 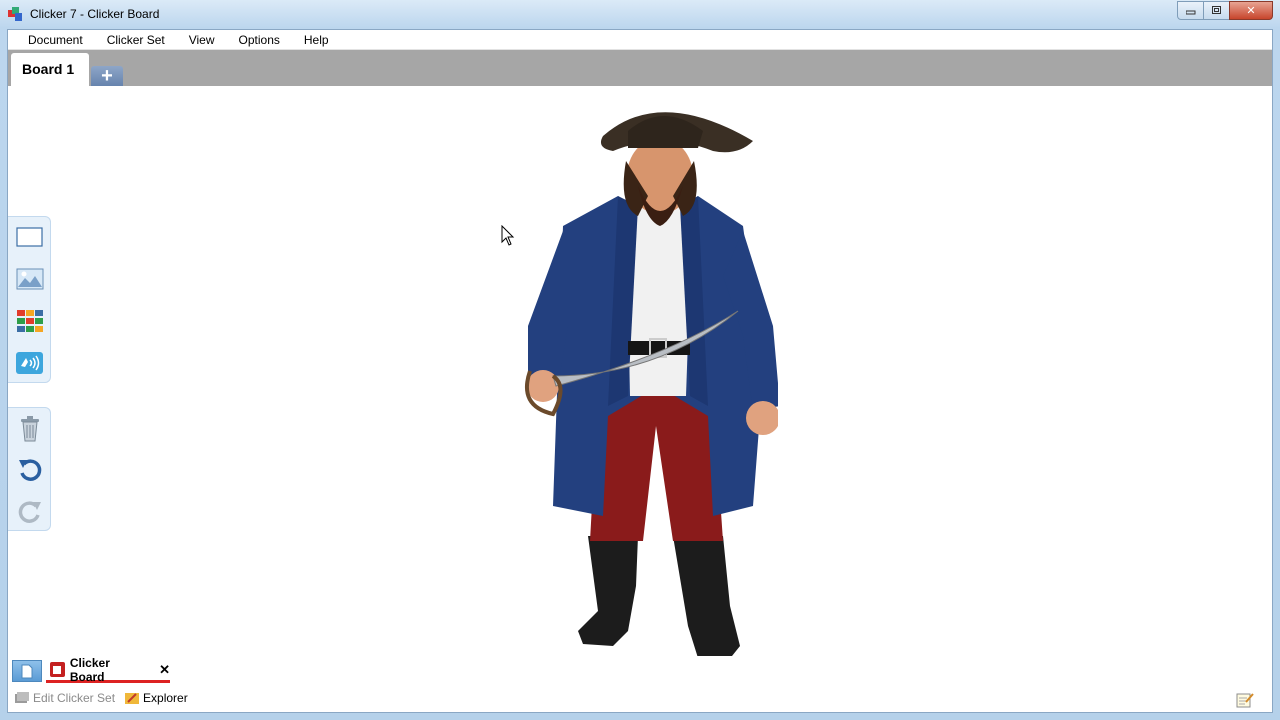 I want to click on redo-button, so click(x=29, y=511).